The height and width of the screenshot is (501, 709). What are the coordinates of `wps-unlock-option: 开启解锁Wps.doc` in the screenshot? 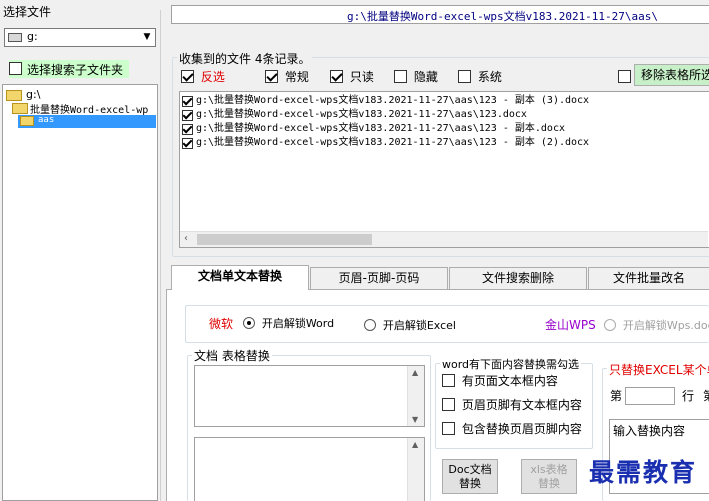 It's located at (656, 325).